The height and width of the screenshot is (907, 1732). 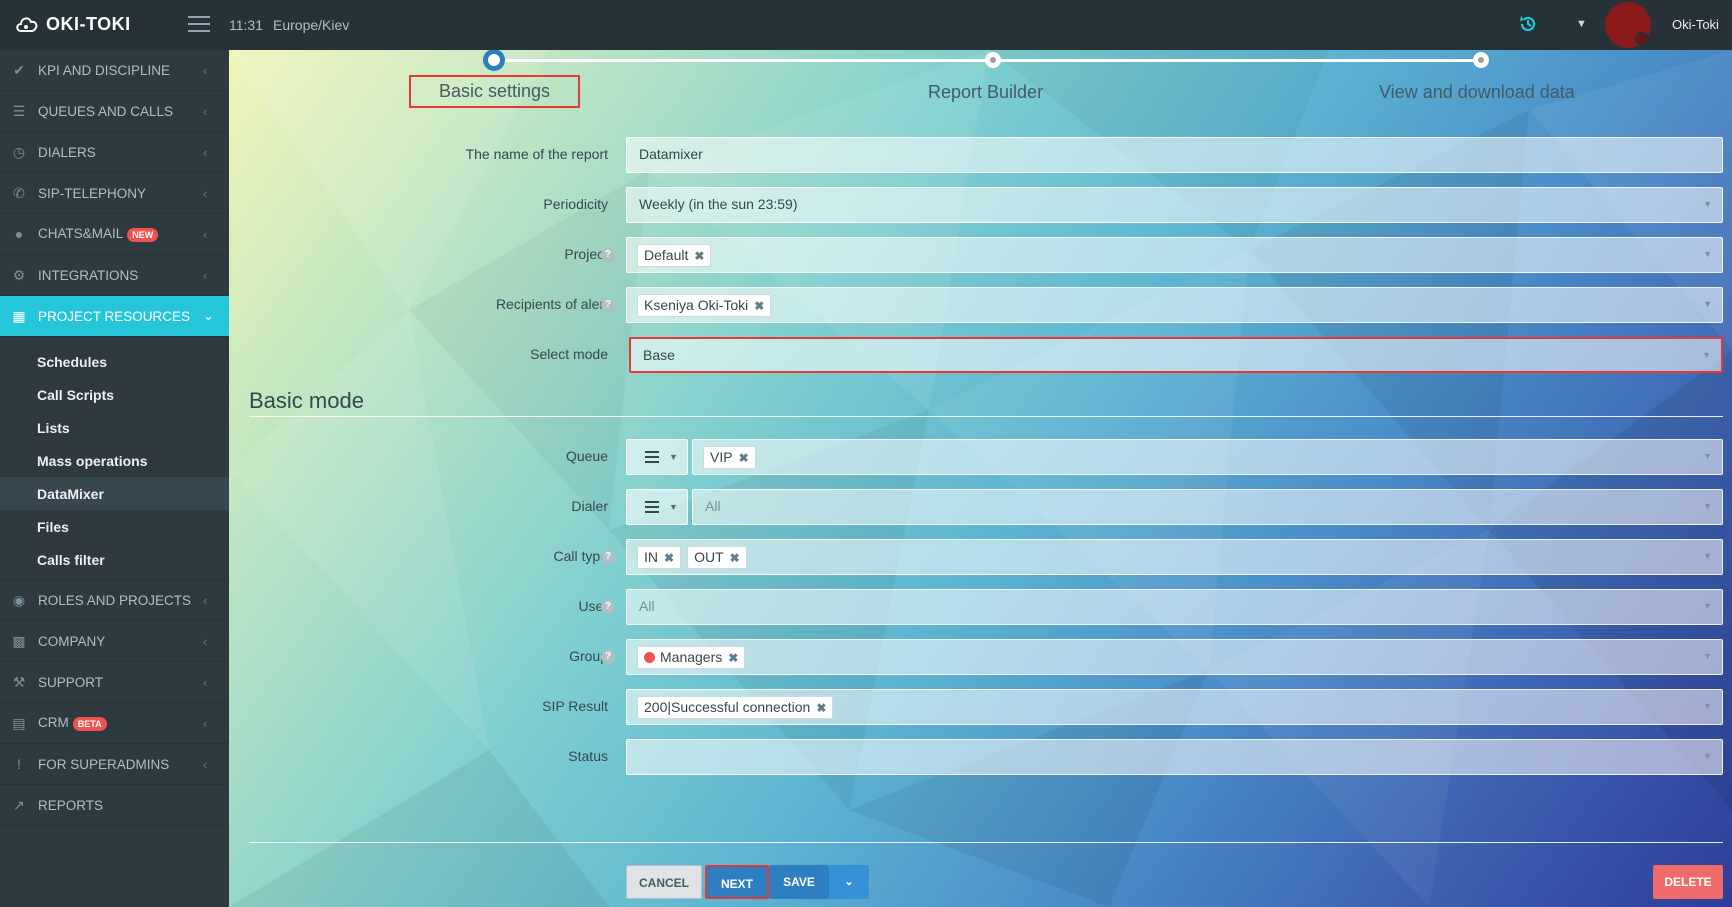 What do you see at coordinates (1174, 607) in the screenshot?
I see `user-select: All ▼` at bounding box center [1174, 607].